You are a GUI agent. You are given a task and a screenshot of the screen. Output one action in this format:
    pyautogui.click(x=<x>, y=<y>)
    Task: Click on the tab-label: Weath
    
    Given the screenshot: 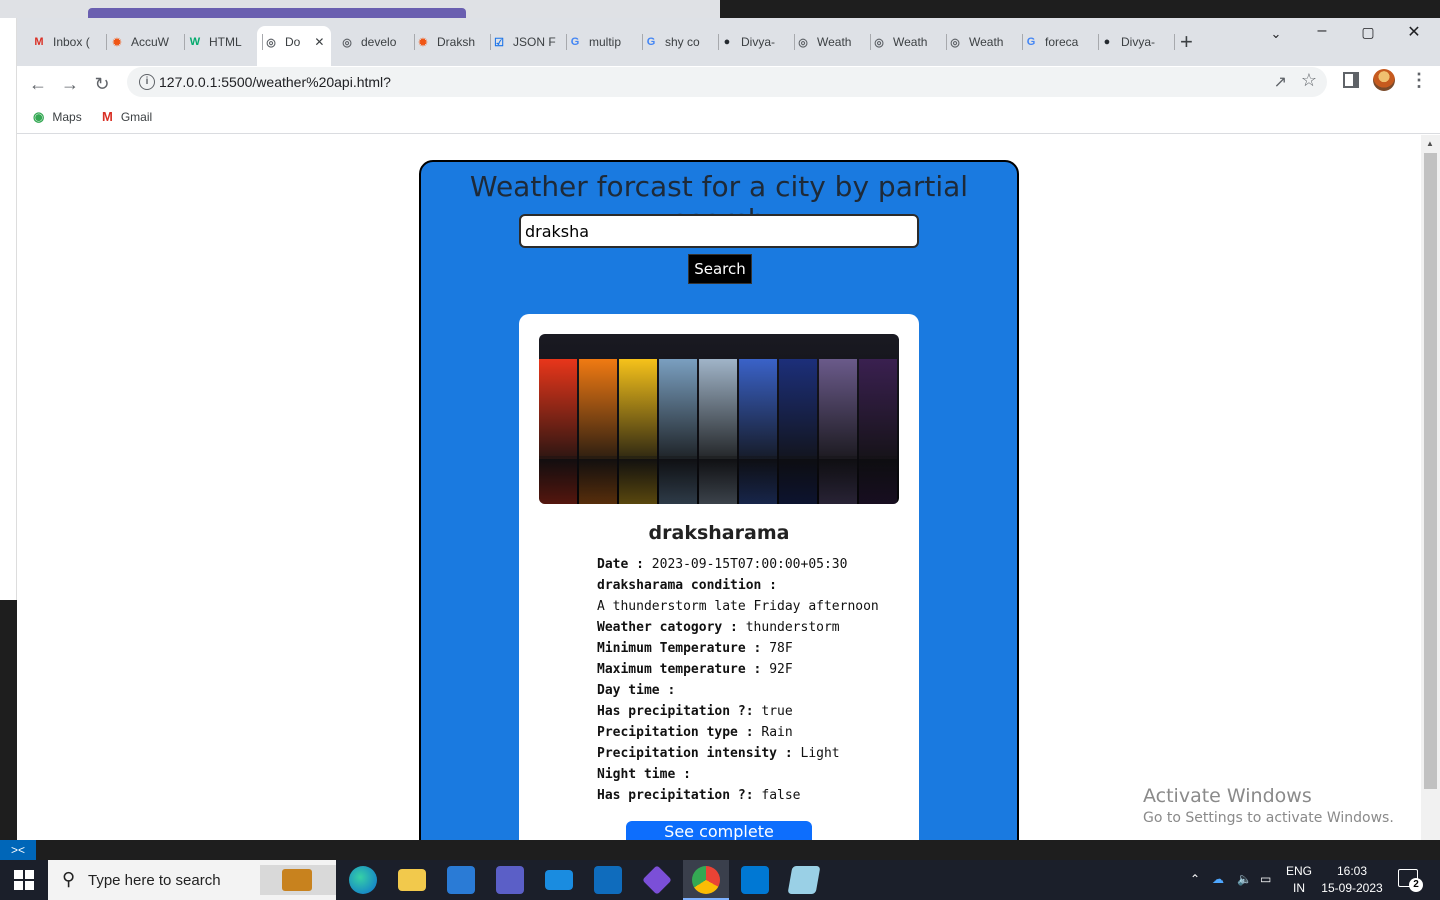 What is the action you would take?
    pyautogui.click(x=834, y=42)
    